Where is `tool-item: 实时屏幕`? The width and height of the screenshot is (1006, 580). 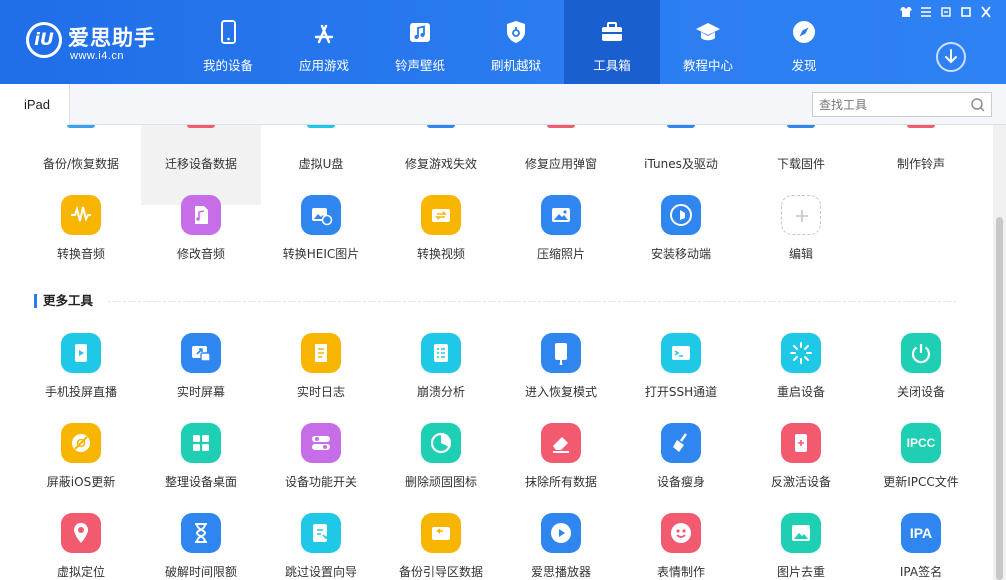 tool-item: 实时屏幕 is located at coordinates (201, 378).